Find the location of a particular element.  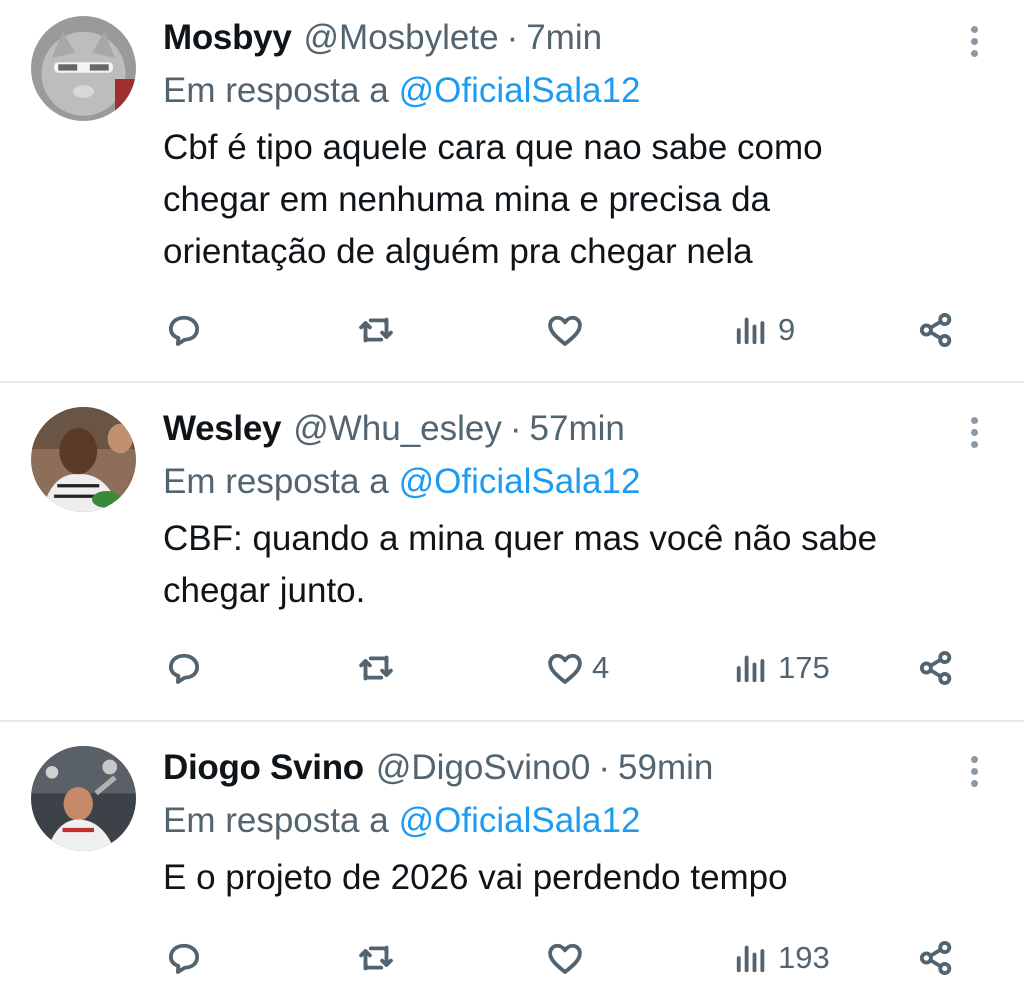

like-button: 4 is located at coordinates (576, 668).